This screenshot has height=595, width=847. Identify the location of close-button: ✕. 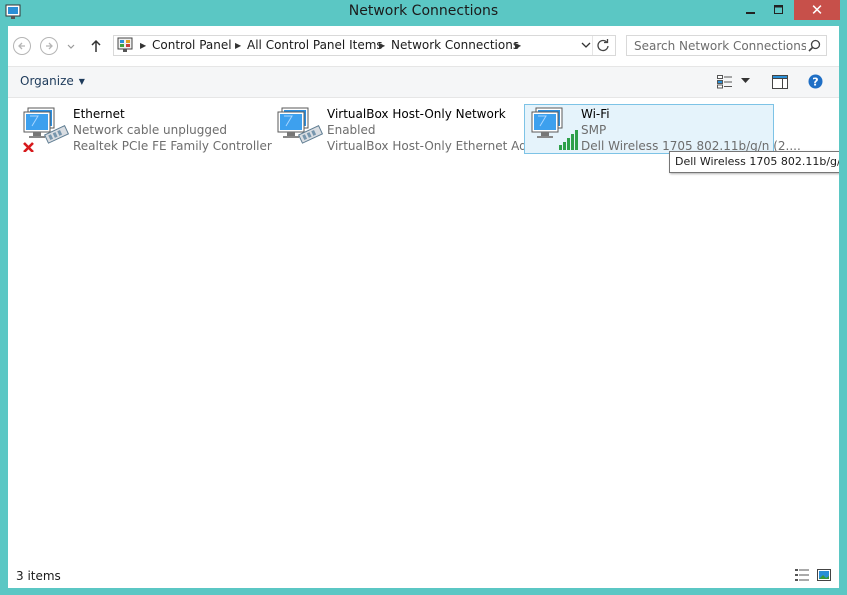
(817, 10).